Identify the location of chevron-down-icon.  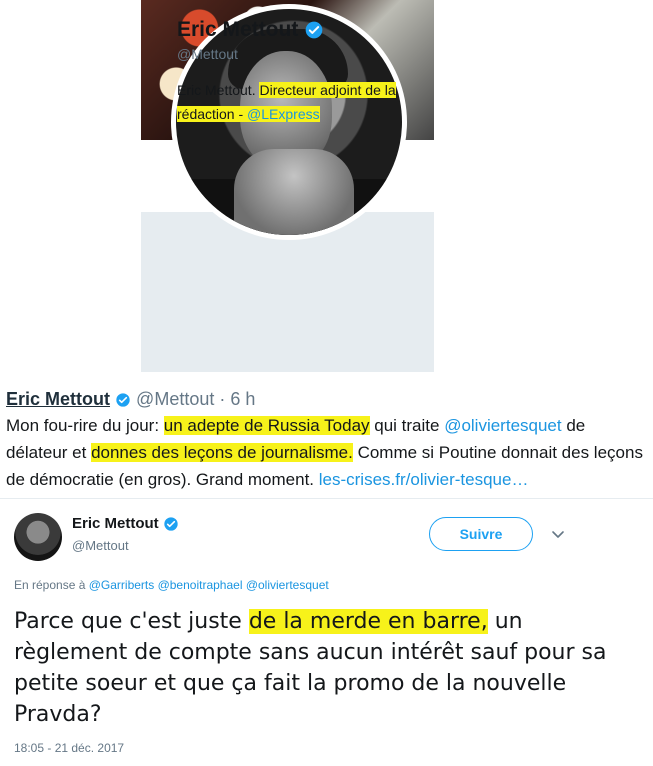
(558, 534).